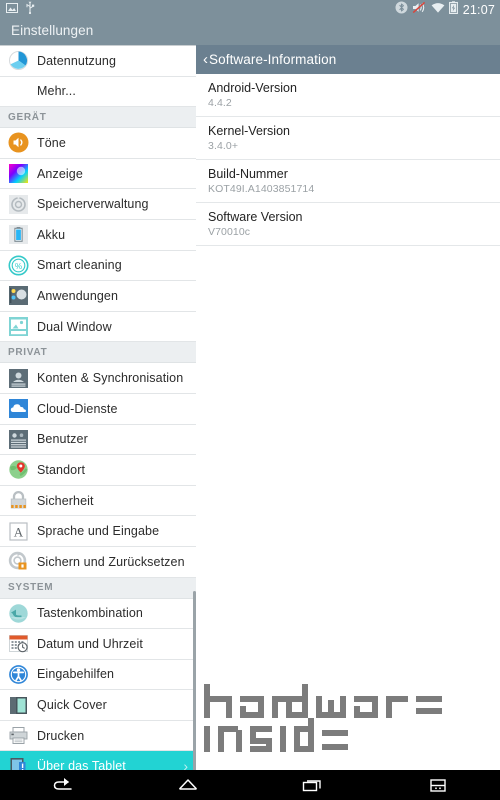  I want to click on dual-window-nav-icon, so click(437, 785).